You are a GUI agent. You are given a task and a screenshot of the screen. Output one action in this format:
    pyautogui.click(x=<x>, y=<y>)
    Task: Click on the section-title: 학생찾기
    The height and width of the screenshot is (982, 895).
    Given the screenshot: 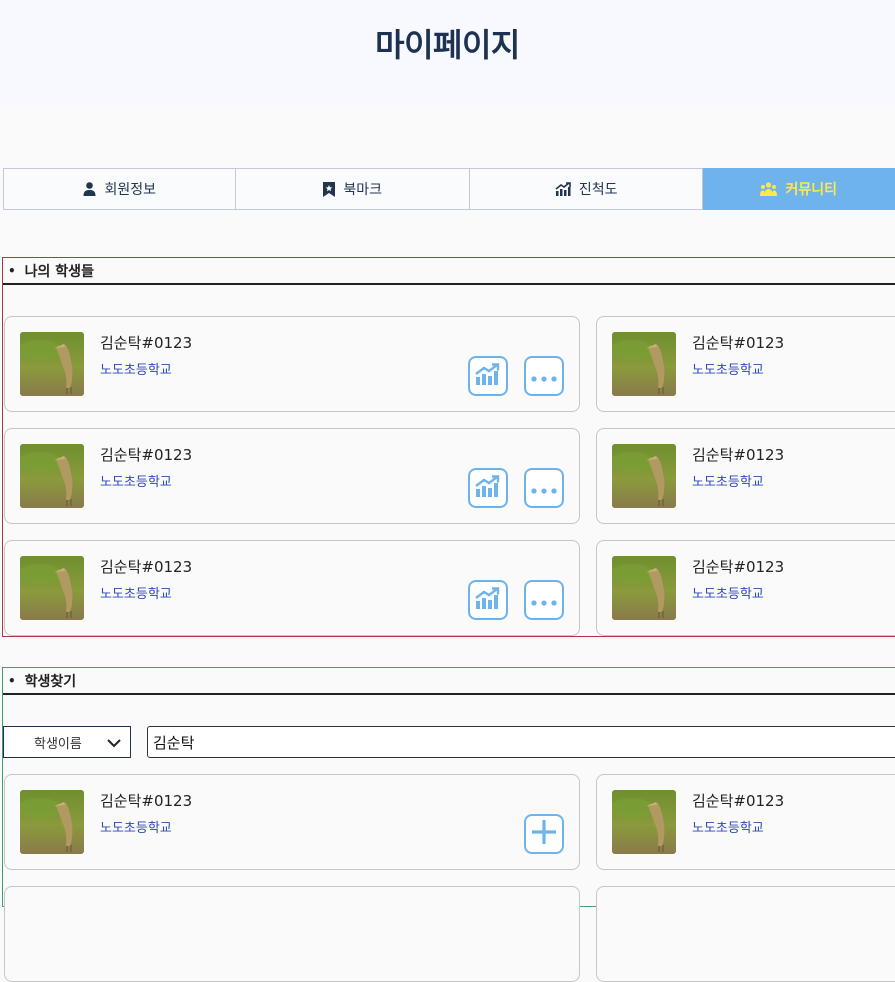 What is the action you would take?
    pyautogui.click(x=50, y=681)
    